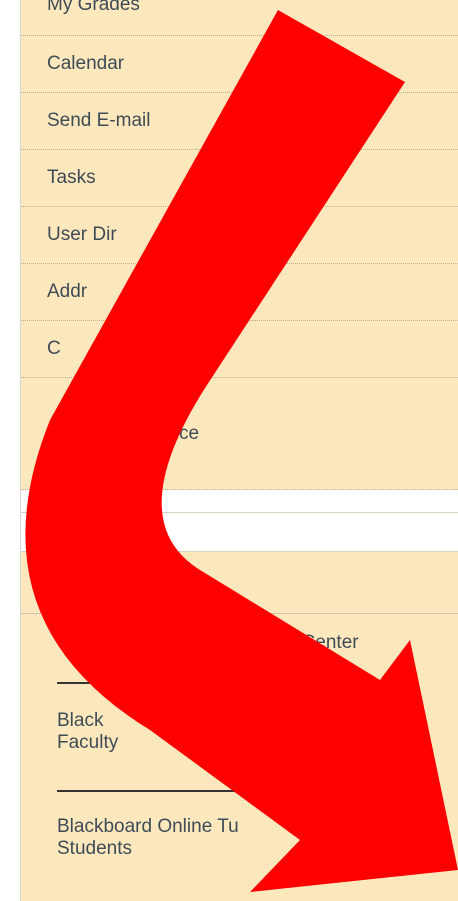 This screenshot has height=901, width=458. Describe the element at coordinates (239, 292) in the screenshot. I see `menu-item-address-book: Addr` at that location.